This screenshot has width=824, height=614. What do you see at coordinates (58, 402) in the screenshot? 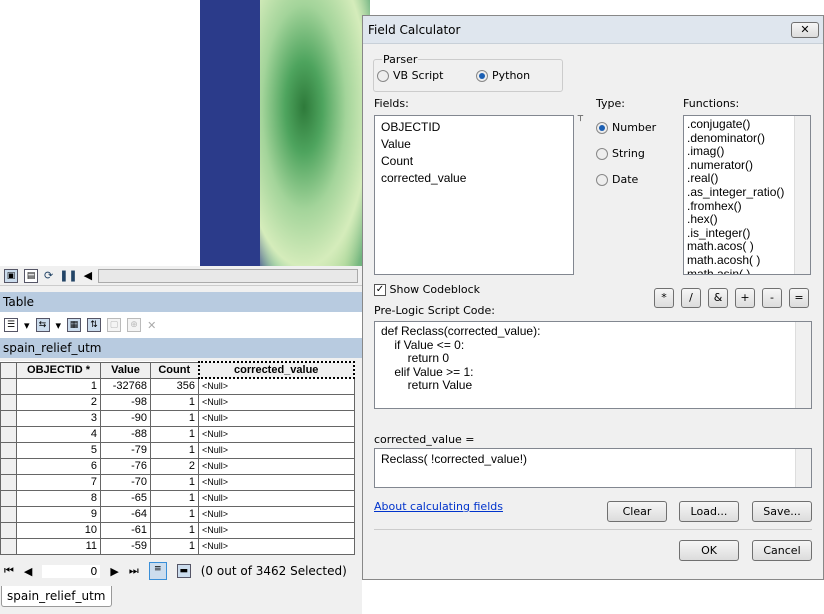
I see `cell-objectid: 2` at bounding box center [58, 402].